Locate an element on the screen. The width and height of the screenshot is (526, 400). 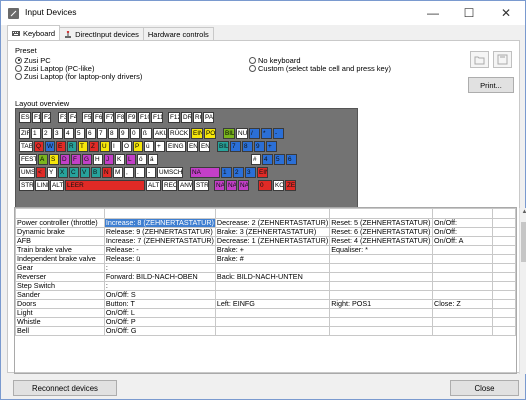
table-row: Sander On/Off: S is located at coordinates (265, 295).